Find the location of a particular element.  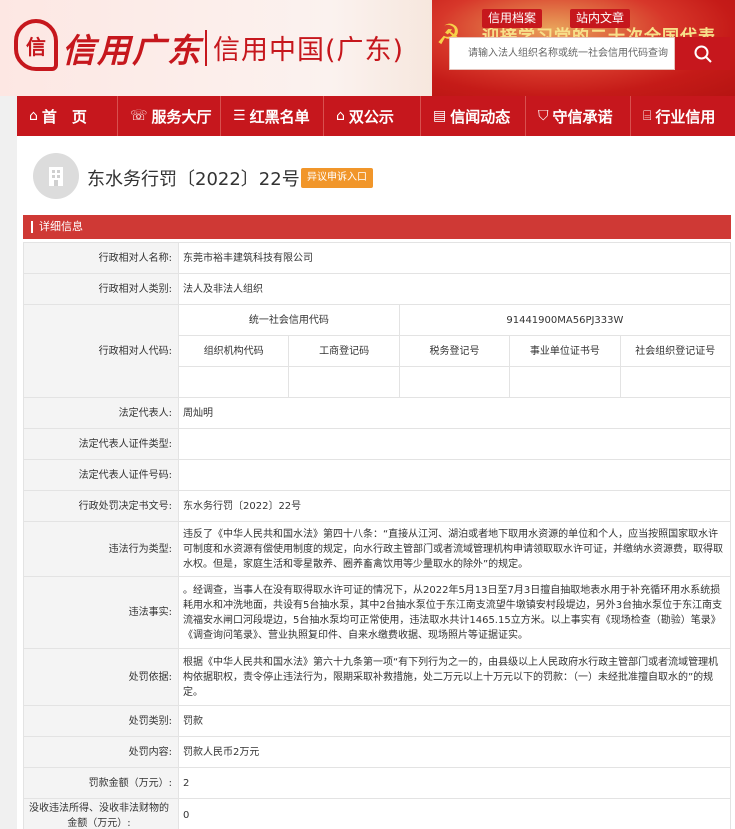

nav-service-hall: ☏ 服务大厅 is located at coordinates (169, 116).